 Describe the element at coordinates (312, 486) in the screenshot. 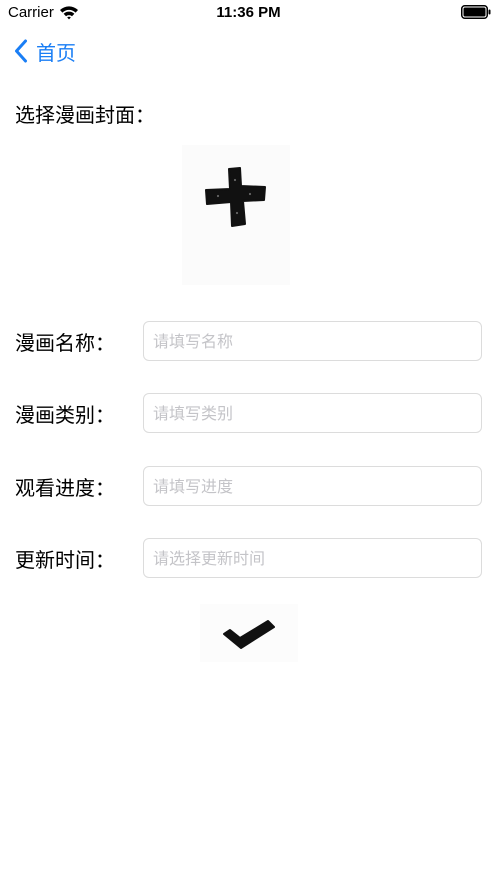

I see `watch-progress-input` at that location.